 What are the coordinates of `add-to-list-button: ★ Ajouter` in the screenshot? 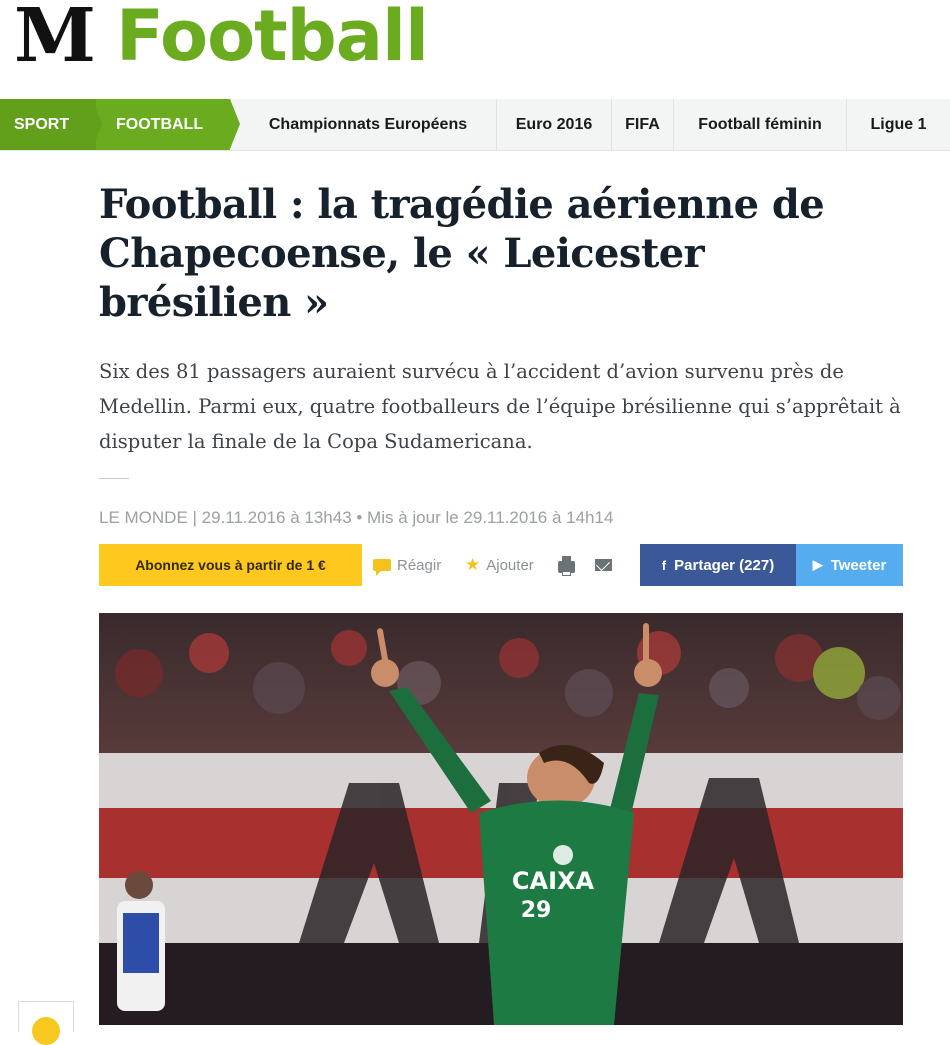 It's located at (499, 565).